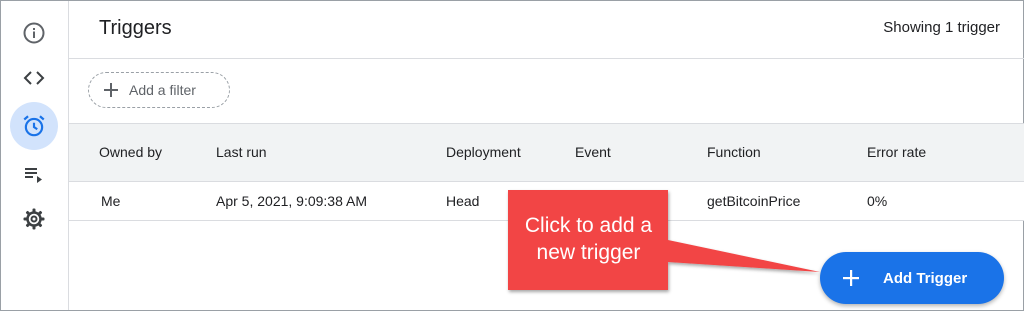 The image size is (1024, 311). I want to click on column-header-owned-by: Owned by, so click(130, 152).